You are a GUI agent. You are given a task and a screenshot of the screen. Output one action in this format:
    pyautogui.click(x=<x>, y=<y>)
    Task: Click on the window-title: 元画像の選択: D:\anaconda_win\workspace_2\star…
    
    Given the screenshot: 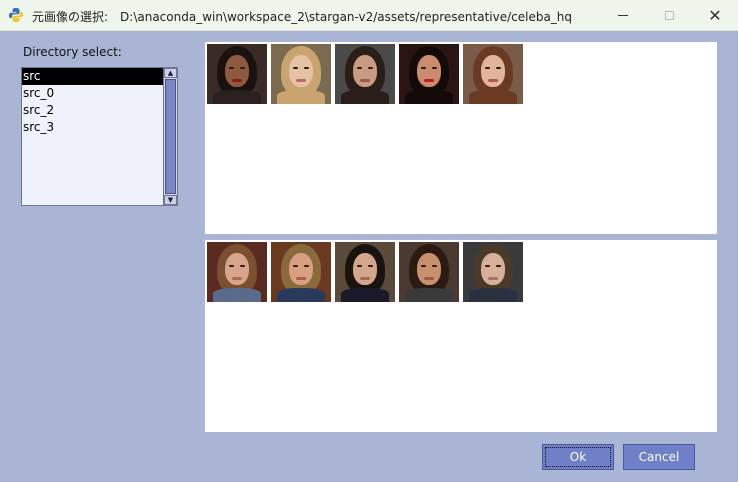 What is the action you would take?
    pyautogui.click(x=302, y=17)
    